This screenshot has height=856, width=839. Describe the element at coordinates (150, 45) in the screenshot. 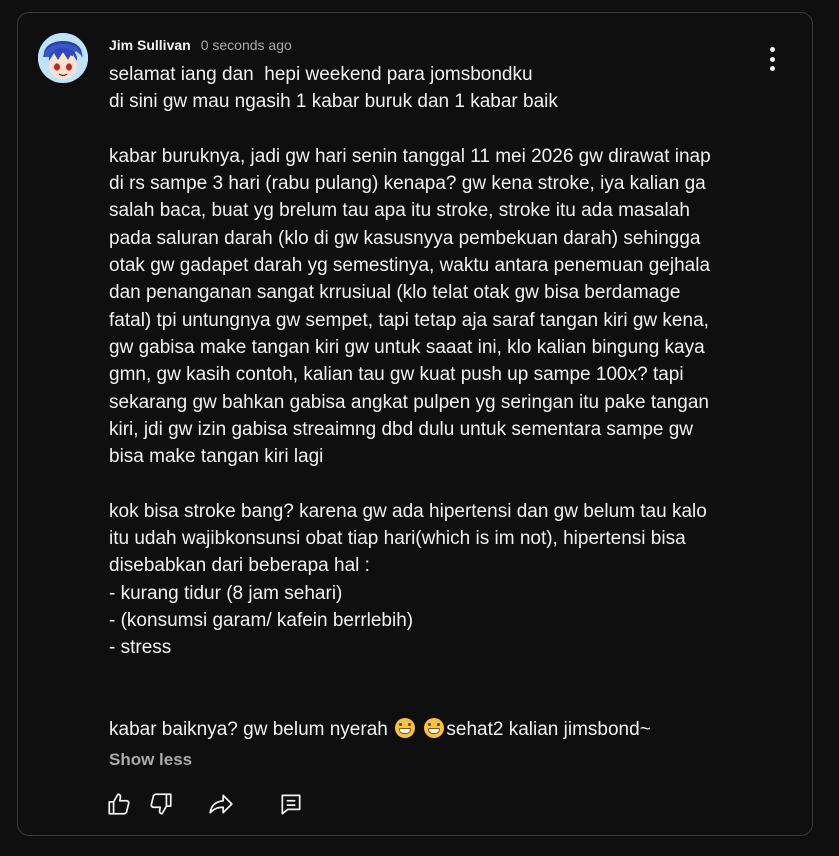

I see `author-name: Jim Sullivan` at that location.